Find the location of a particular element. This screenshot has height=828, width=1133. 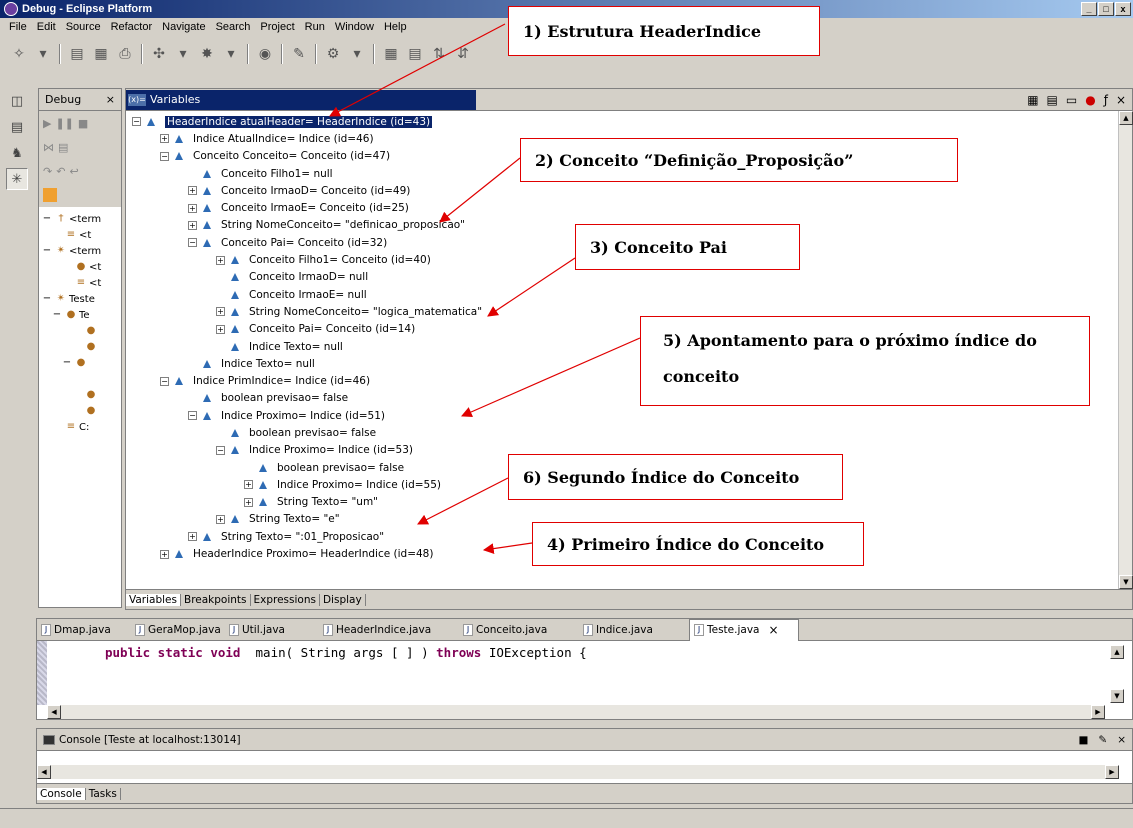

remove-terminated-icon: ▤ is located at coordinates (63, 147).